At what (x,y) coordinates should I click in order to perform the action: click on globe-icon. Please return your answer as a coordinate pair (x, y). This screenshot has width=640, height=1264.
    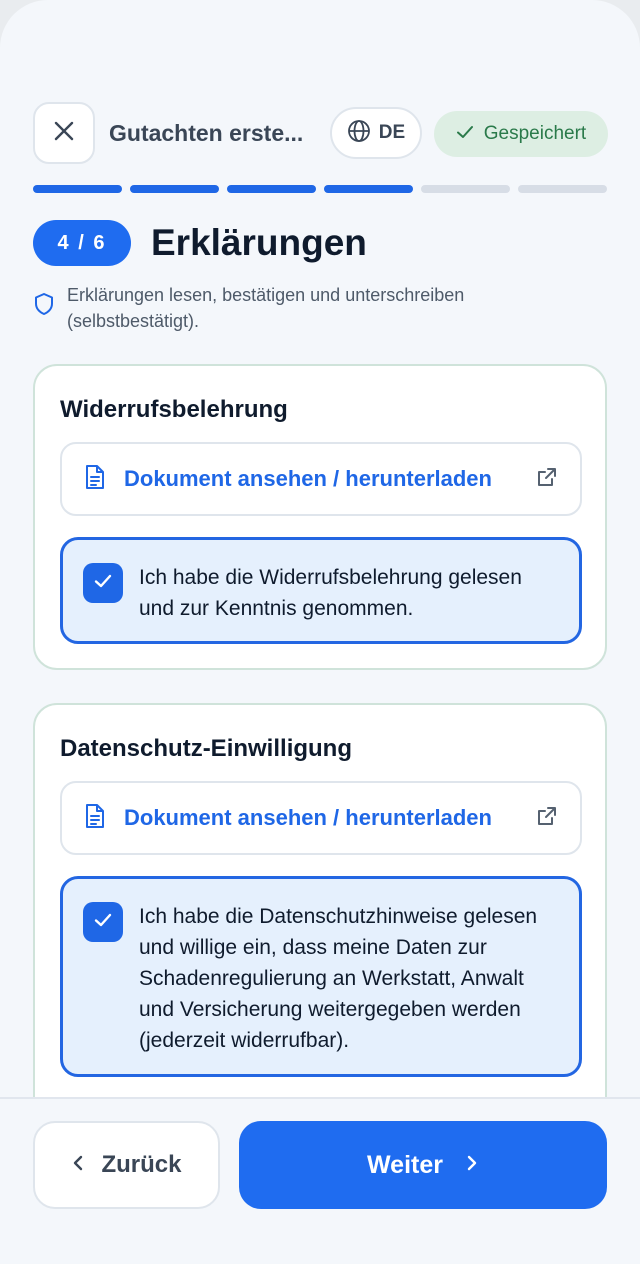
    Looking at the image, I should click on (359, 133).